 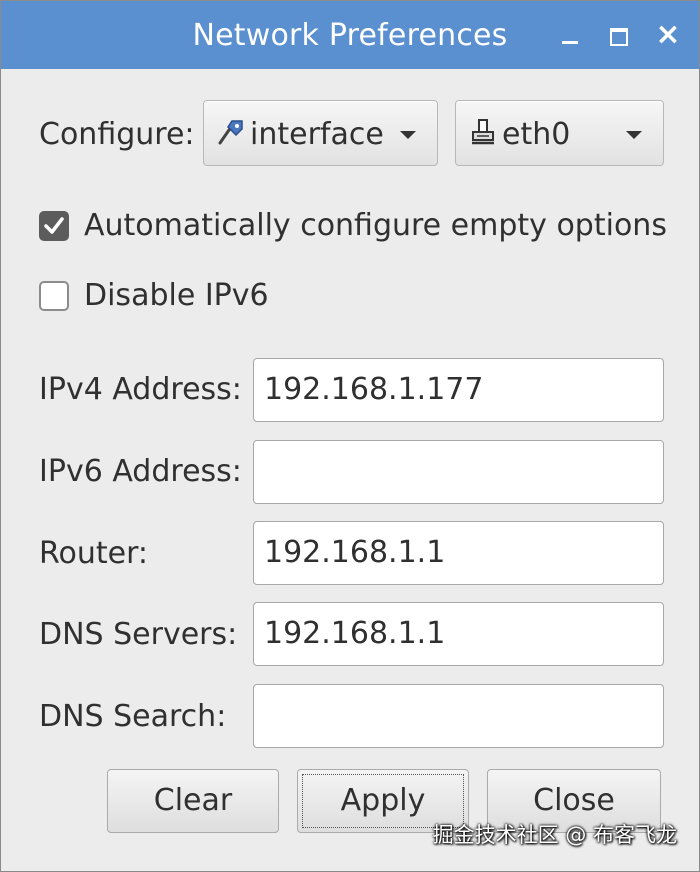 What do you see at coordinates (317, 134) in the screenshot?
I see `configure-type-value: interface` at bounding box center [317, 134].